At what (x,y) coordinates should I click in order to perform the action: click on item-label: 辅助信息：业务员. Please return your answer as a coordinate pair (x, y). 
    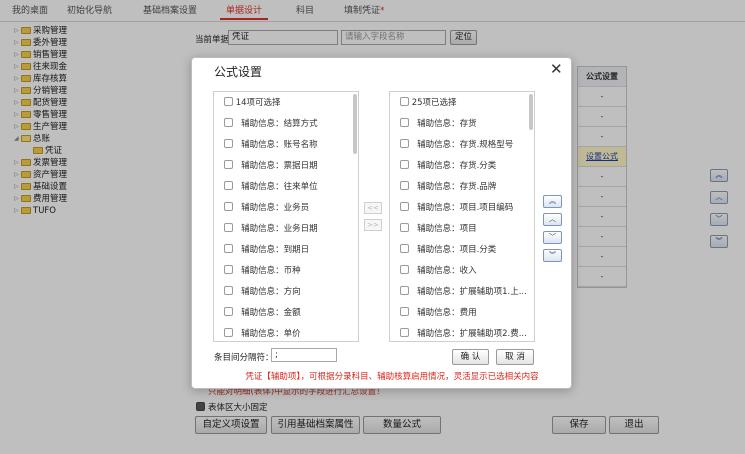
    Looking at the image, I should click on (275, 208).